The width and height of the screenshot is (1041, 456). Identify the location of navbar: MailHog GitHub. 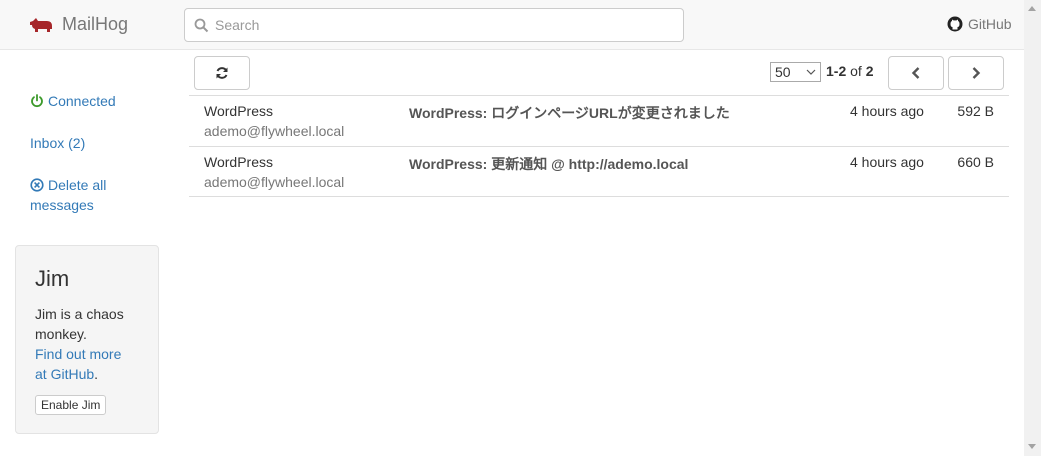
(512, 25).